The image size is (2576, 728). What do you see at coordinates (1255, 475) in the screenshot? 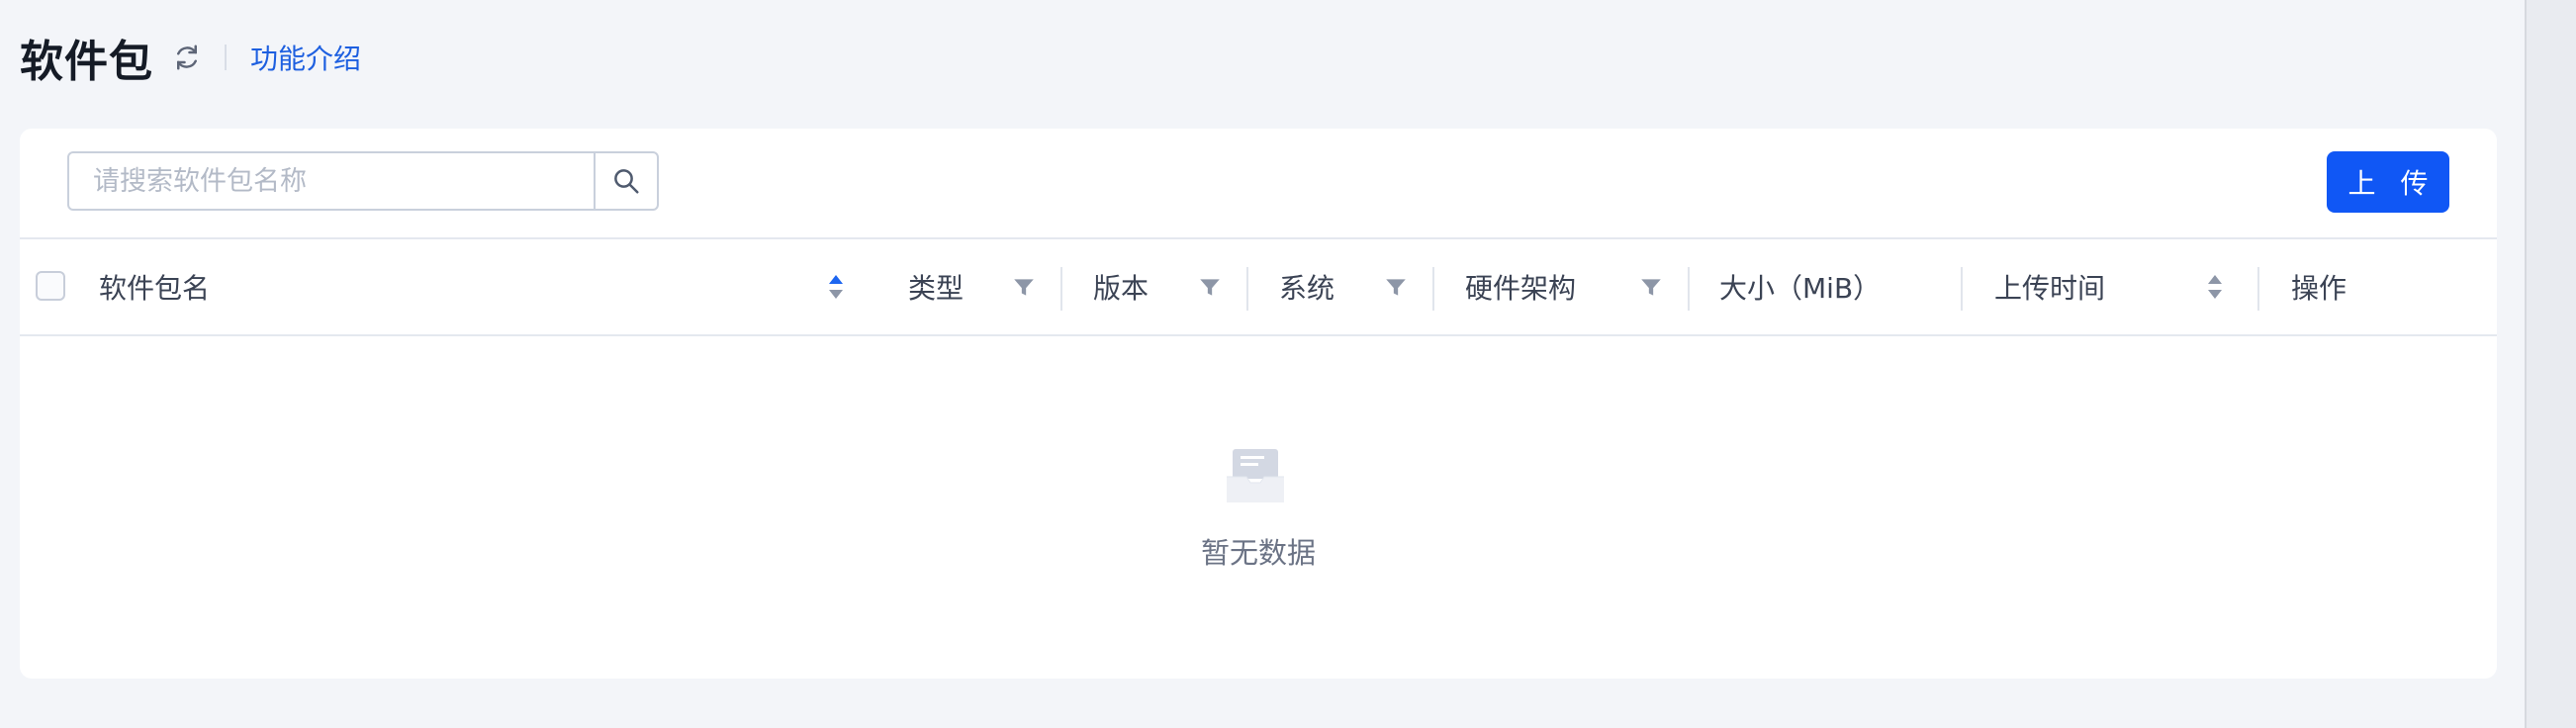
I see `empty-inbox-icon` at bounding box center [1255, 475].